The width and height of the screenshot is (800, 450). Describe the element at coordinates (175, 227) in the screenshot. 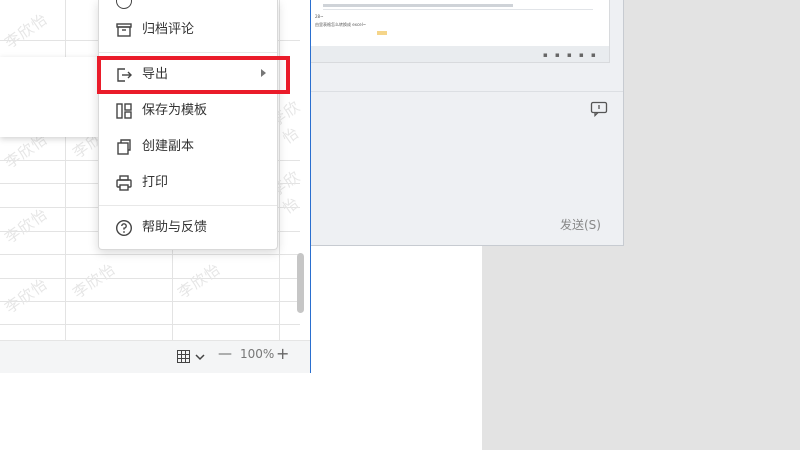

I see `menu-item-label: 帮助与反馈` at that location.